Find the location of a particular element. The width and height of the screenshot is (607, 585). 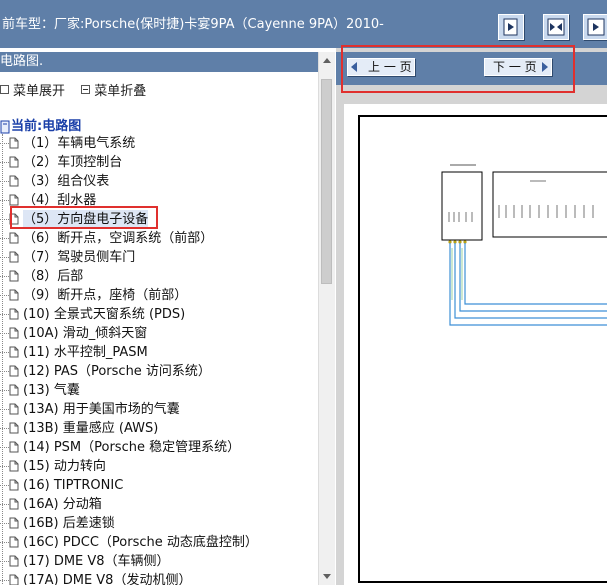

wiring-diagram is located at coordinates (524, 245).